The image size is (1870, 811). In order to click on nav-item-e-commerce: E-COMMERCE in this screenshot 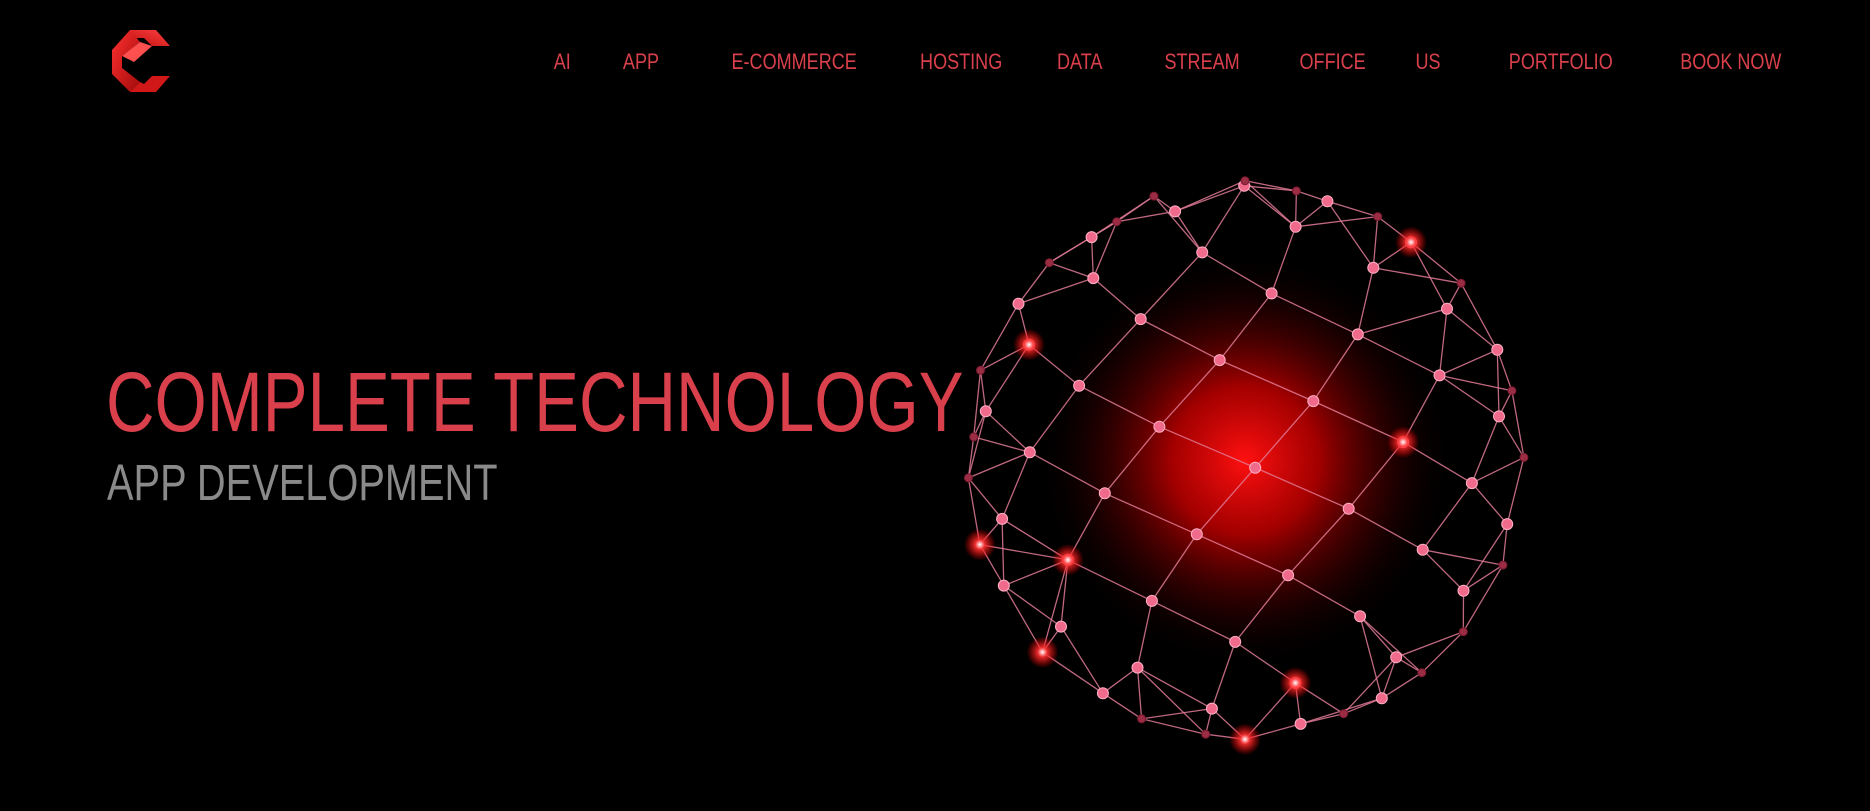, I will do `click(794, 62)`.